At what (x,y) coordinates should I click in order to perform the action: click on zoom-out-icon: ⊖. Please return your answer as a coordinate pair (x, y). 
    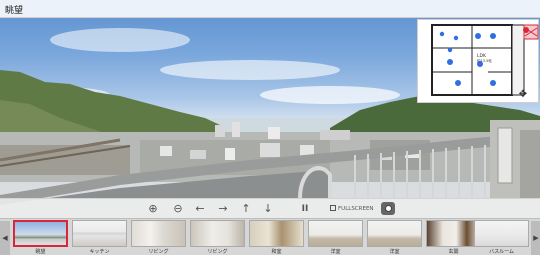
    Looking at the image, I should click on (178, 209).